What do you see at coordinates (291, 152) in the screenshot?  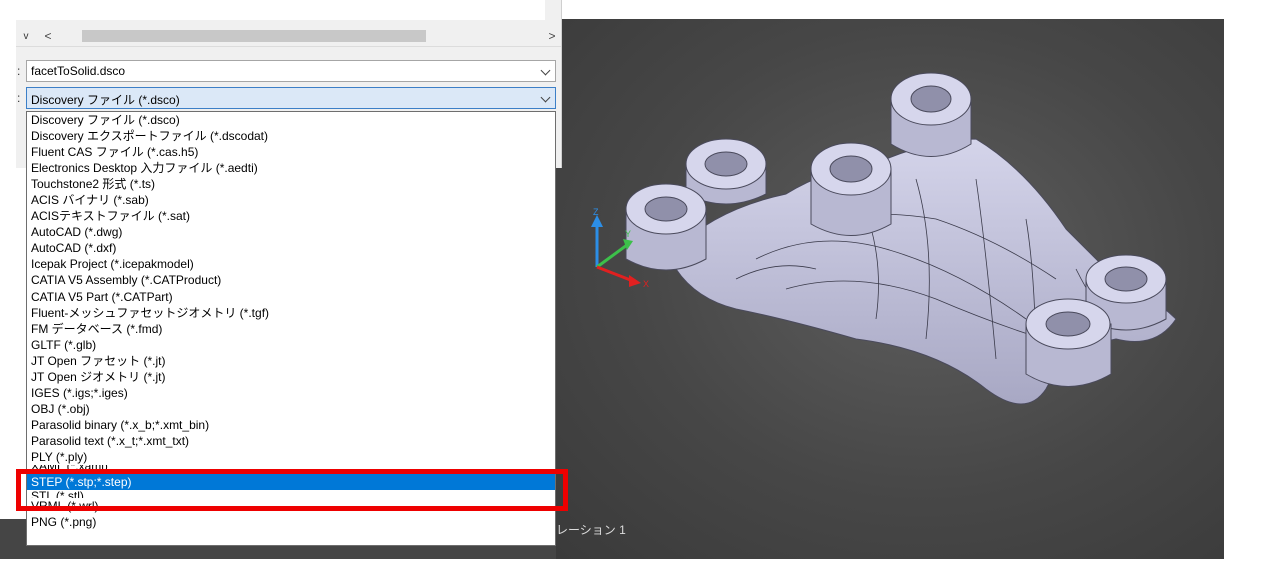 I see `list-item: Fluent CAS ファイル (*.cas.h5)` at bounding box center [291, 152].